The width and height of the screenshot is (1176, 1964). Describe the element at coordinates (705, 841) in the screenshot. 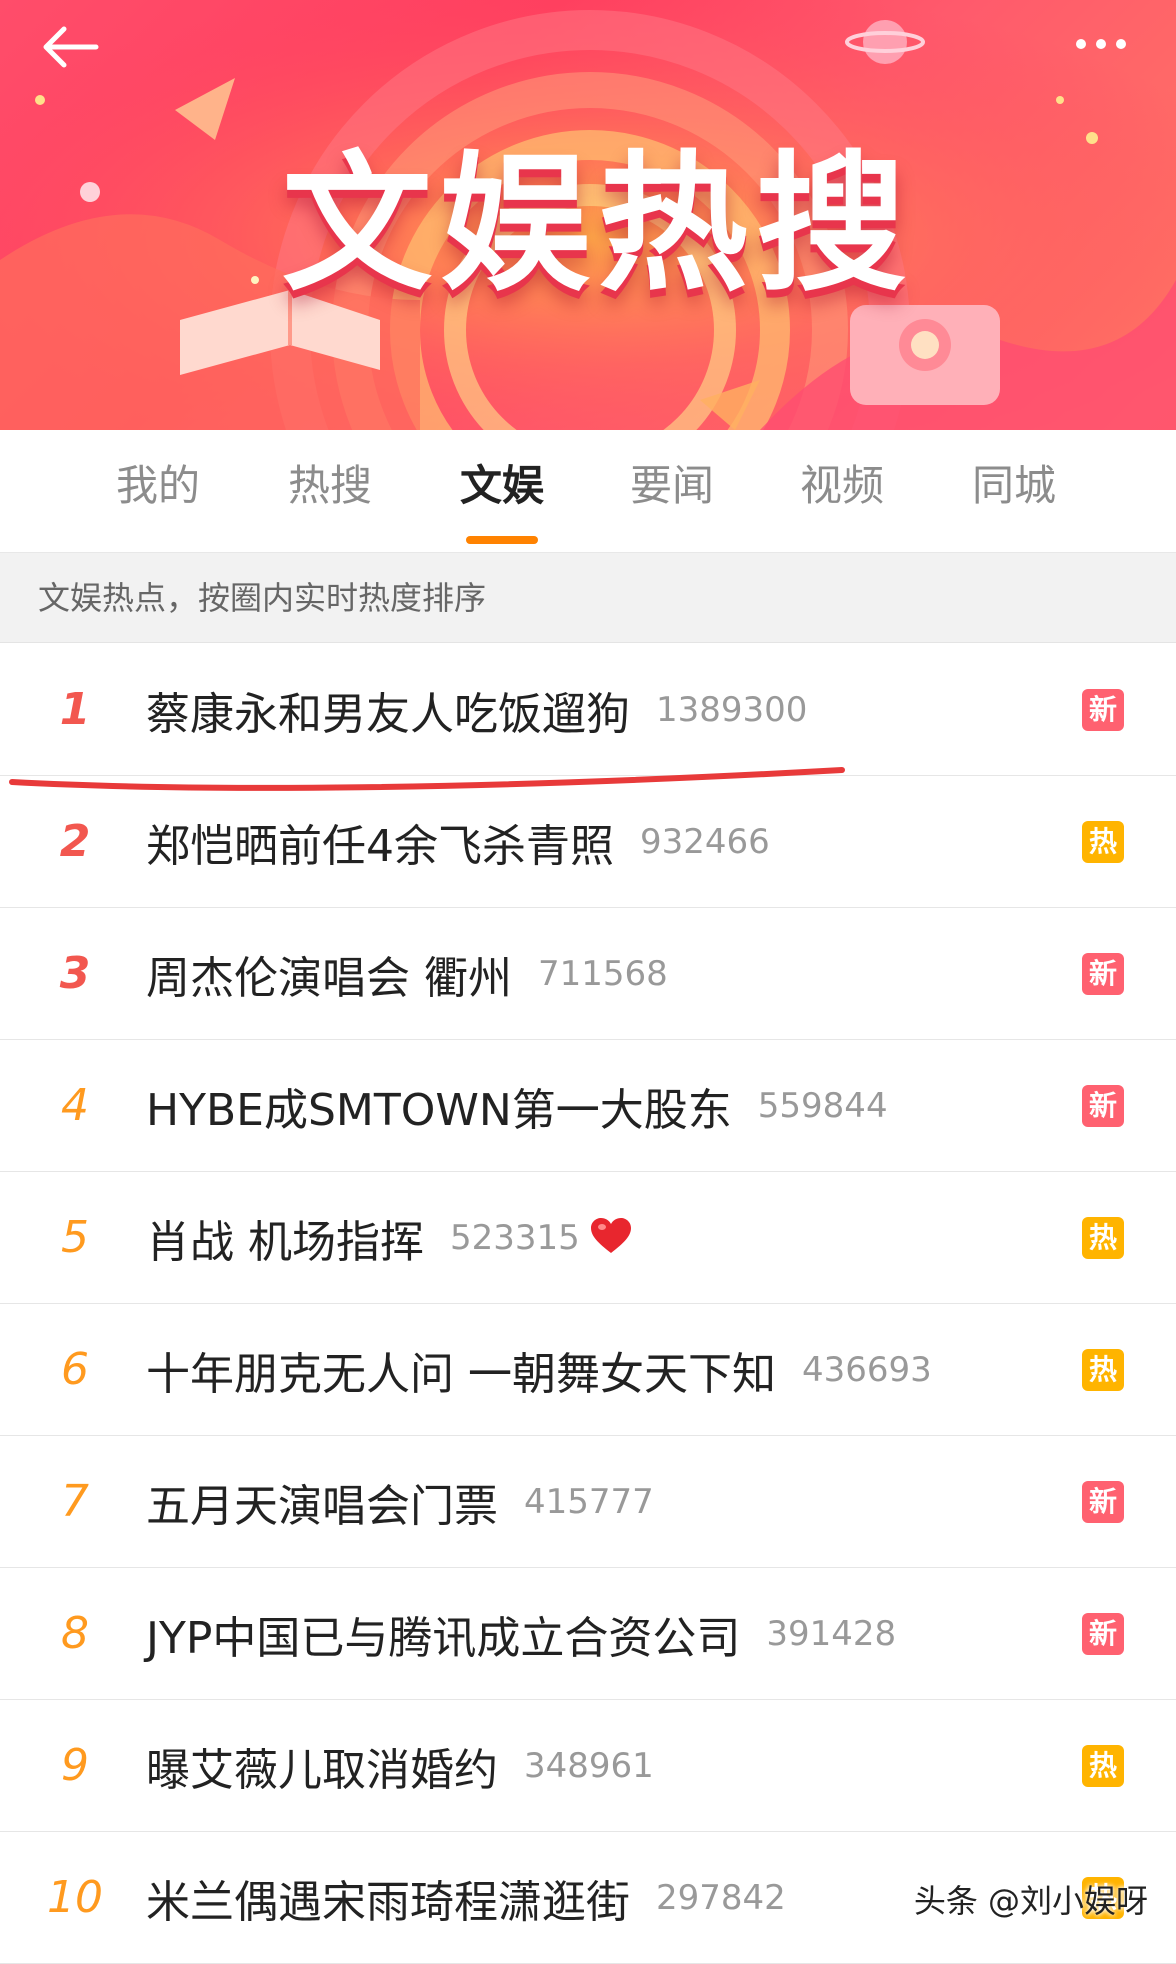

I see `heat-count: 932466` at that location.